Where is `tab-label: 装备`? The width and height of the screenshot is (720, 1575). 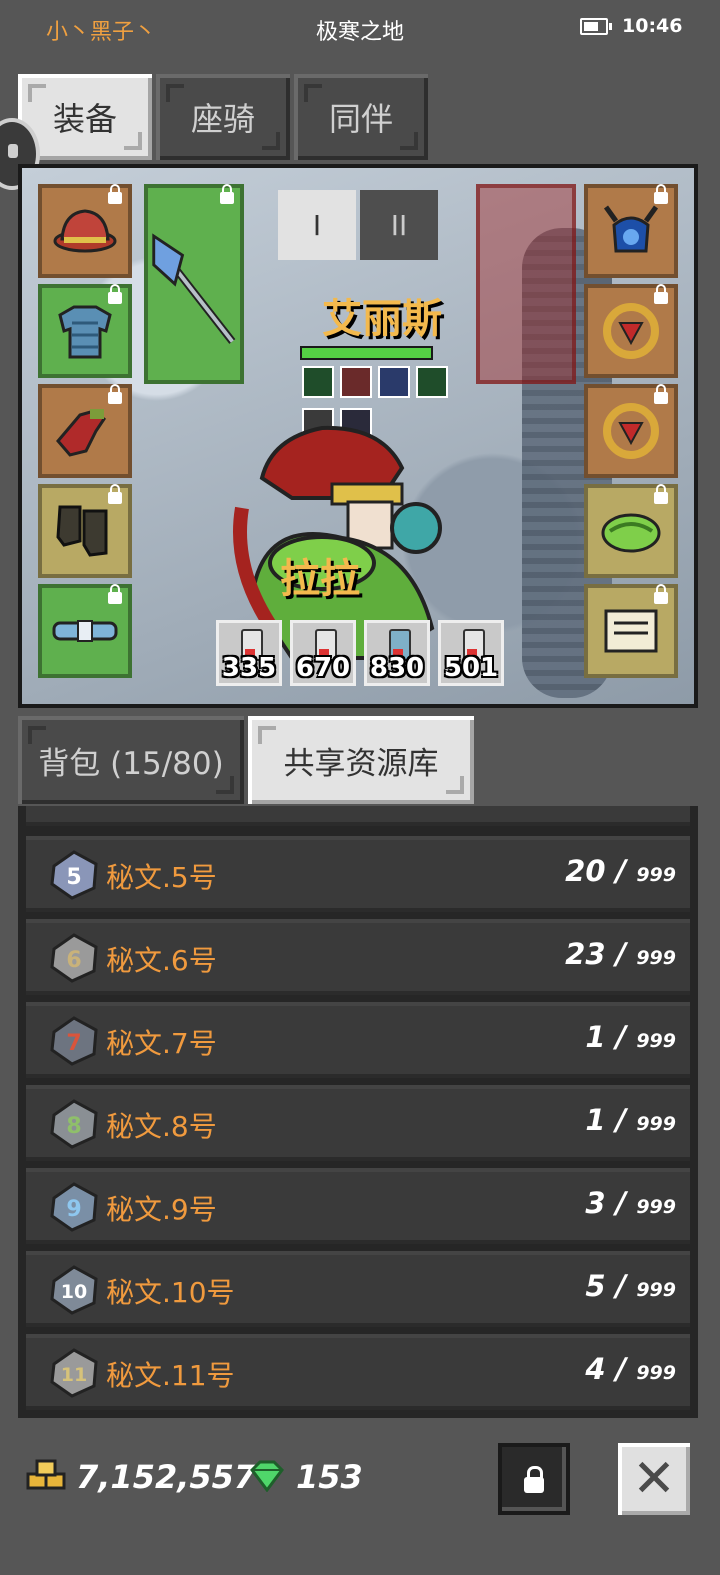 tab-label: 装备 is located at coordinates (84, 119).